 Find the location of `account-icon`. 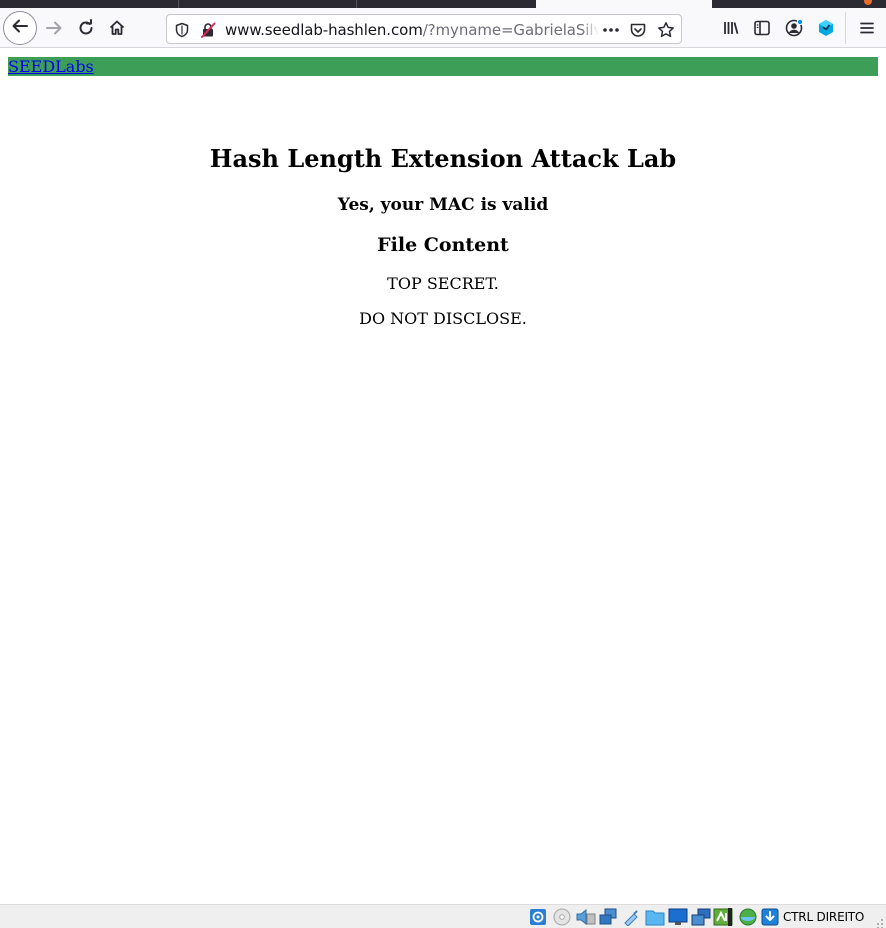

account-icon is located at coordinates (794, 28).